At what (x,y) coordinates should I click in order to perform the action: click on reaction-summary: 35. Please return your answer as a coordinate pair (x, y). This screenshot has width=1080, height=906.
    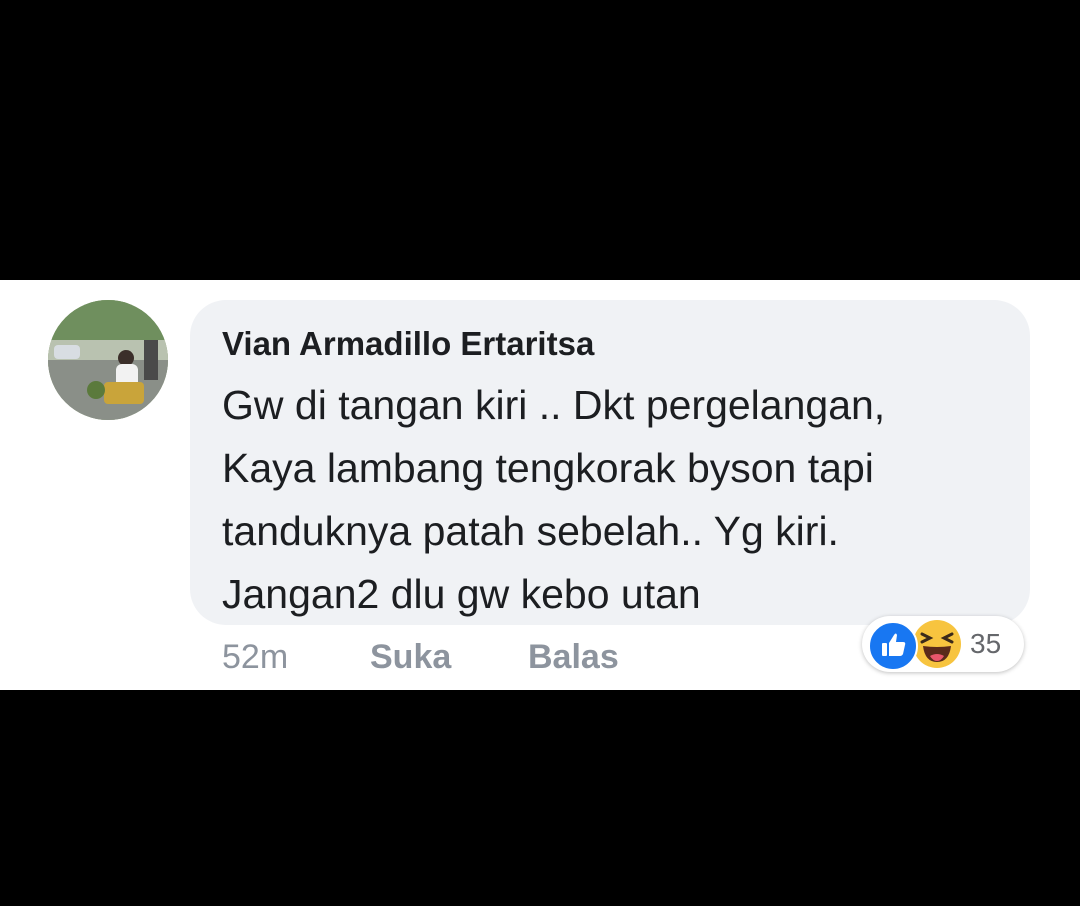
    Looking at the image, I should click on (943, 644).